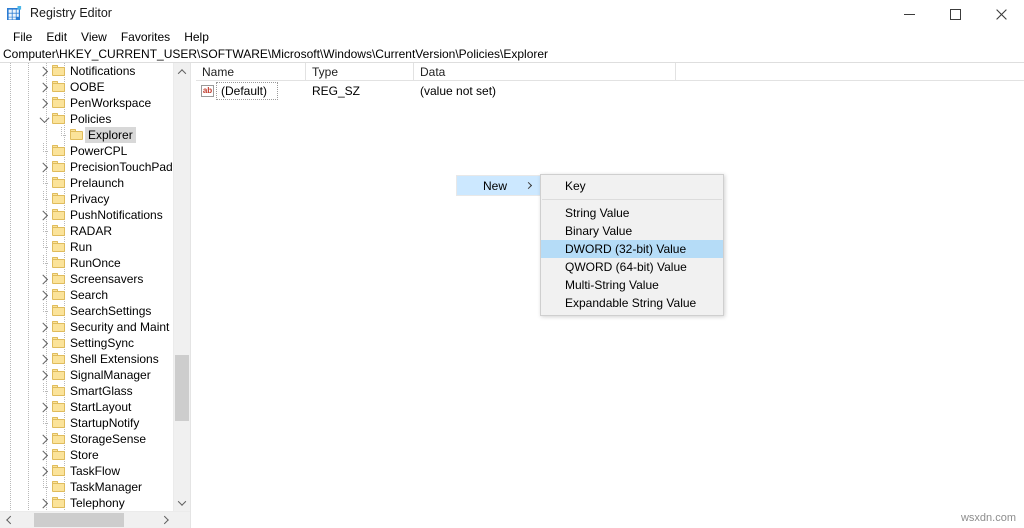 The image size is (1024, 528). What do you see at coordinates (632, 213) in the screenshot?
I see `submenu-item-string-value: String Value` at bounding box center [632, 213].